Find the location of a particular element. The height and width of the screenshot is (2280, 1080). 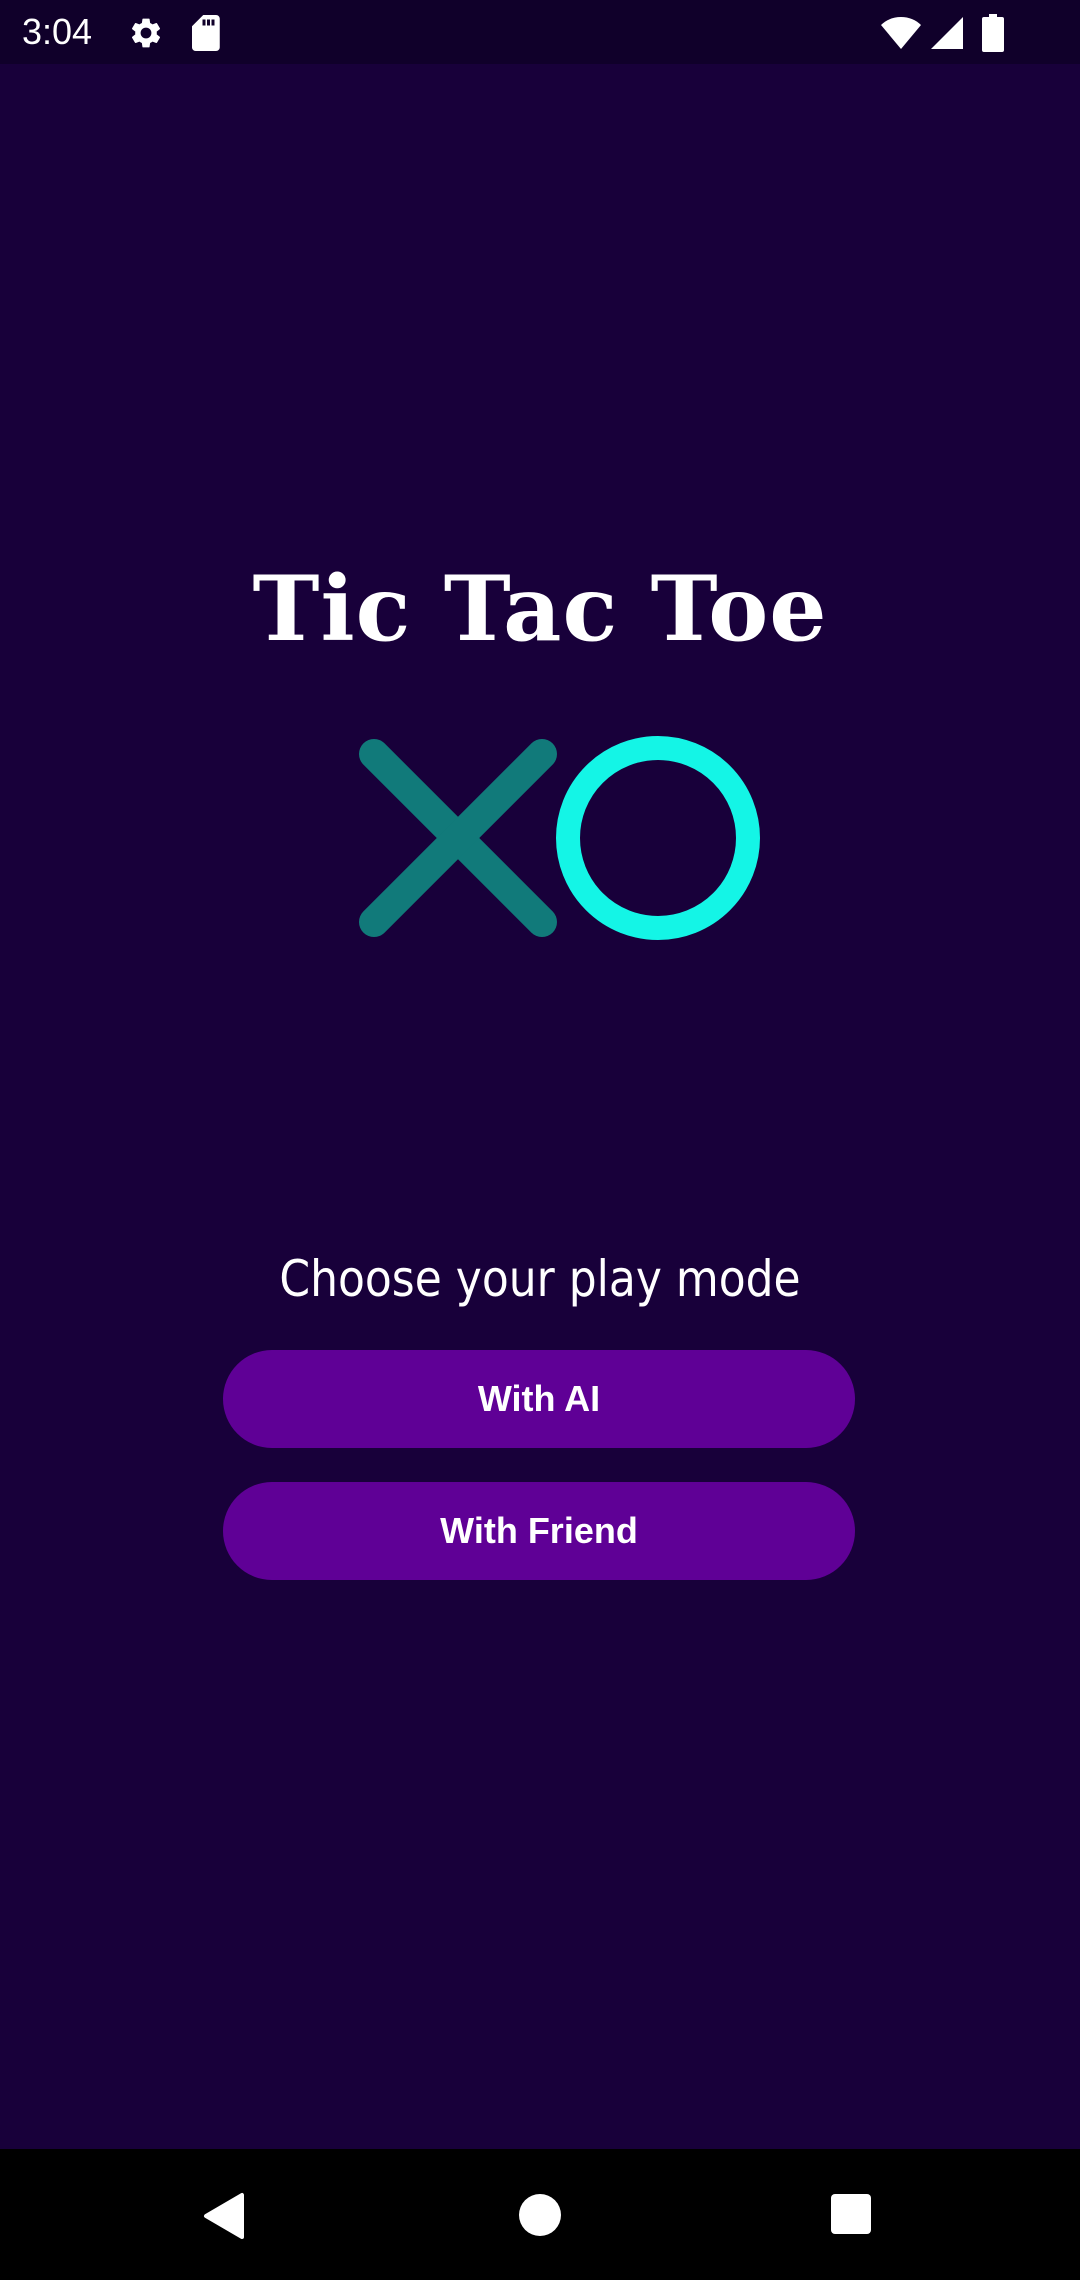

xo-logo is located at coordinates (559, 838).